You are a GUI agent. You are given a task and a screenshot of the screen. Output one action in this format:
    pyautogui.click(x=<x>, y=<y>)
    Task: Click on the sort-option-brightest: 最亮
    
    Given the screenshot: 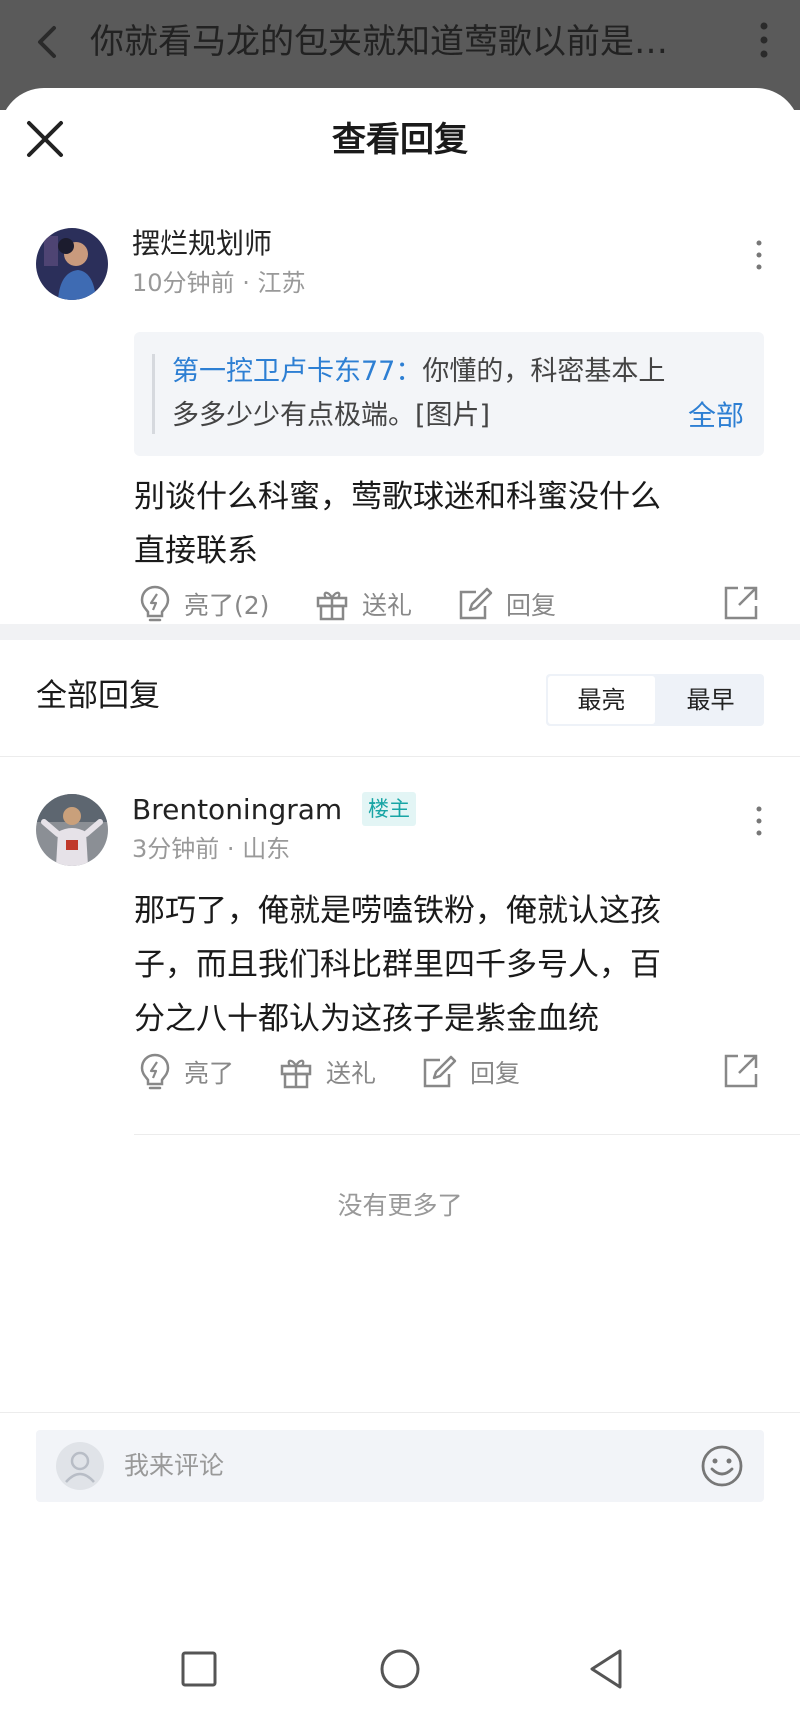 What is the action you would take?
    pyautogui.click(x=601, y=700)
    